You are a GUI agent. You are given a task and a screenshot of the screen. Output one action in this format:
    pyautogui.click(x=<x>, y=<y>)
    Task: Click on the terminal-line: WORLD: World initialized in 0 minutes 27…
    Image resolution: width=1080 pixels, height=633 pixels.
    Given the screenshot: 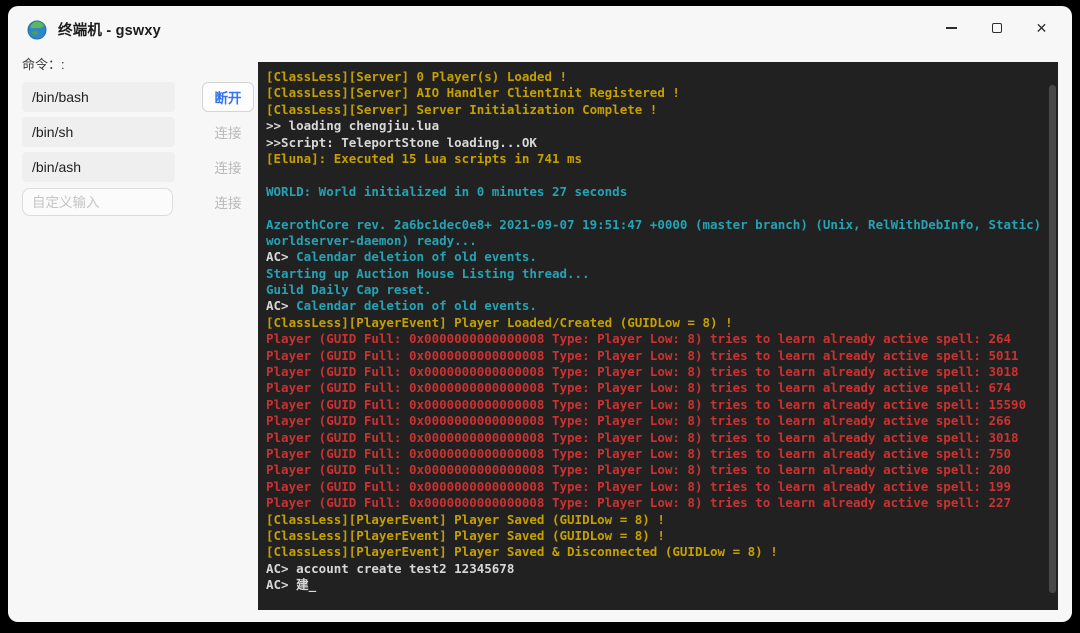 What is the action you would take?
    pyautogui.click(x=447, y=191)
    